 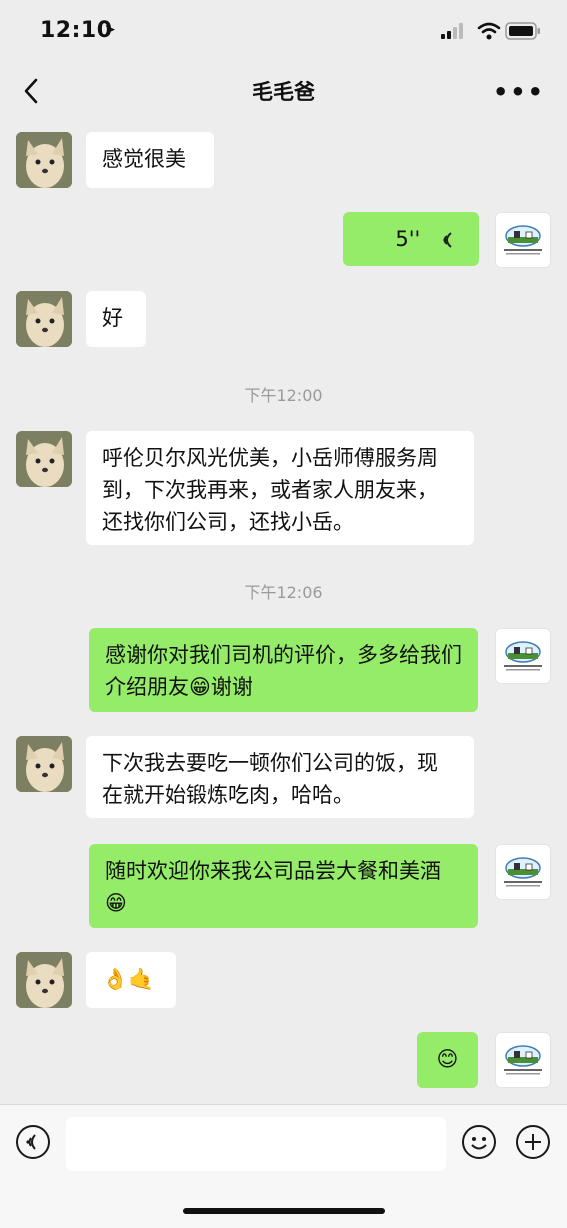 What do you see at coordinates (447, 240) in the screenshot?
I see `voice-wave-icon` at bounding box center [447, 240].